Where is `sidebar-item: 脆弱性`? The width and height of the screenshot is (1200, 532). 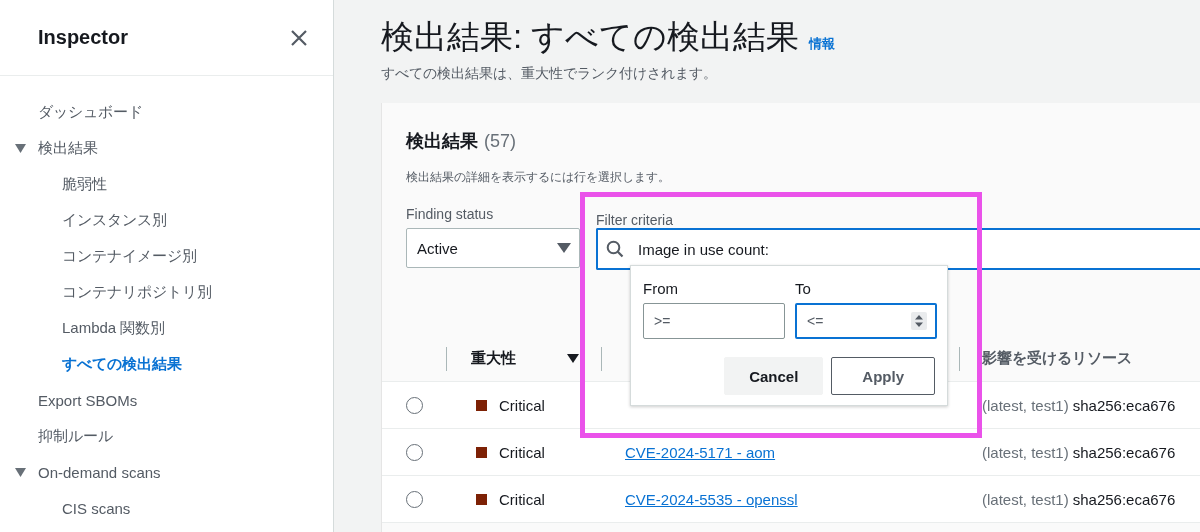 sidebar-item: 脆弱性 is located at coordinates (84, 184).